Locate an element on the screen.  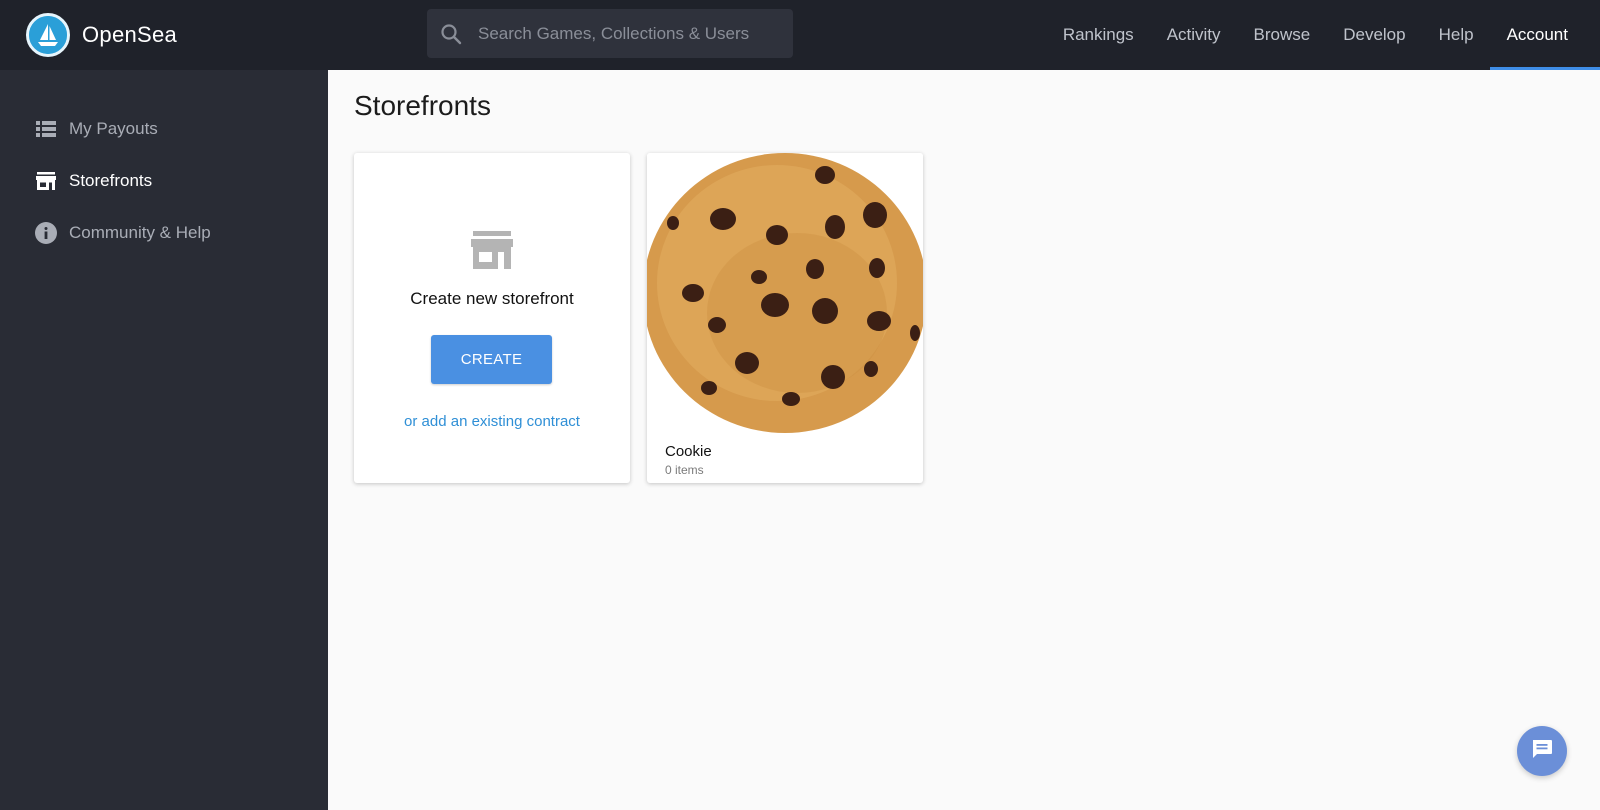
sidebar-item-label: Storefronts is located at coordinates (111, 180).